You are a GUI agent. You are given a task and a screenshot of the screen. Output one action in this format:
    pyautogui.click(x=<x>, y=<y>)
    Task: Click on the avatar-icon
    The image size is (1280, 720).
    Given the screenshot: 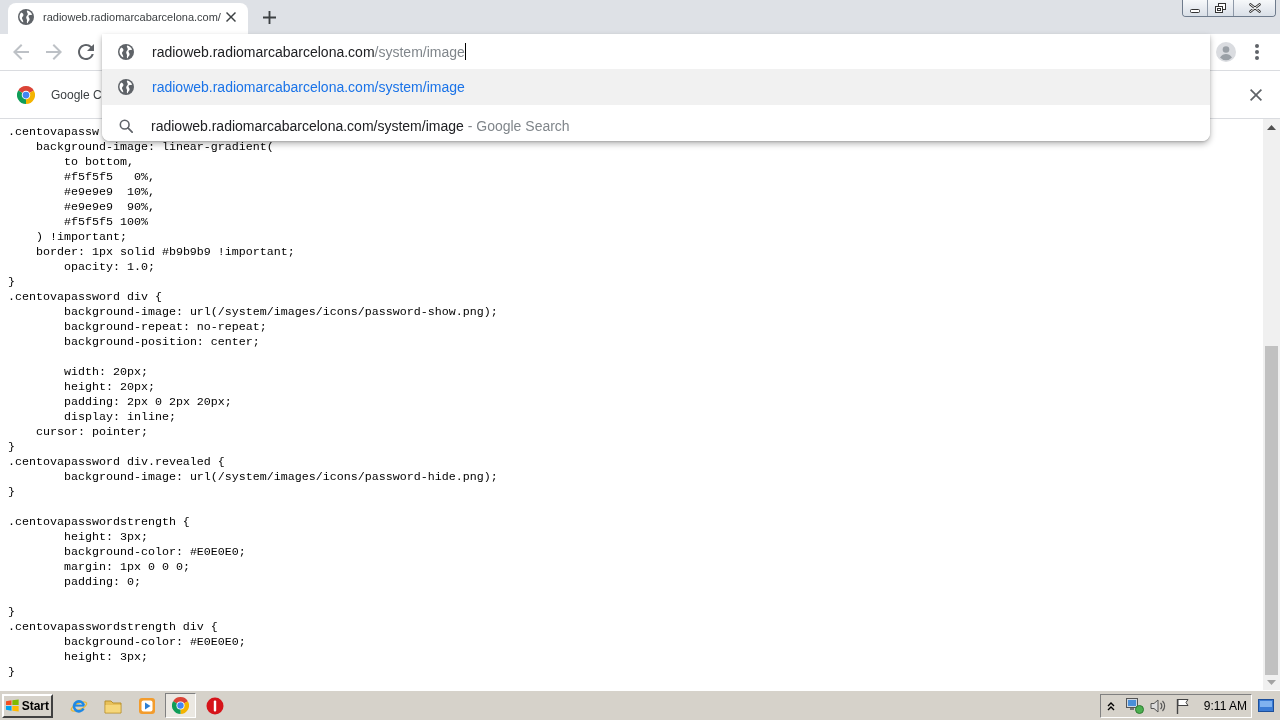 What is the action you would take?
    pyautogui.click(x=1226, y=52)
    